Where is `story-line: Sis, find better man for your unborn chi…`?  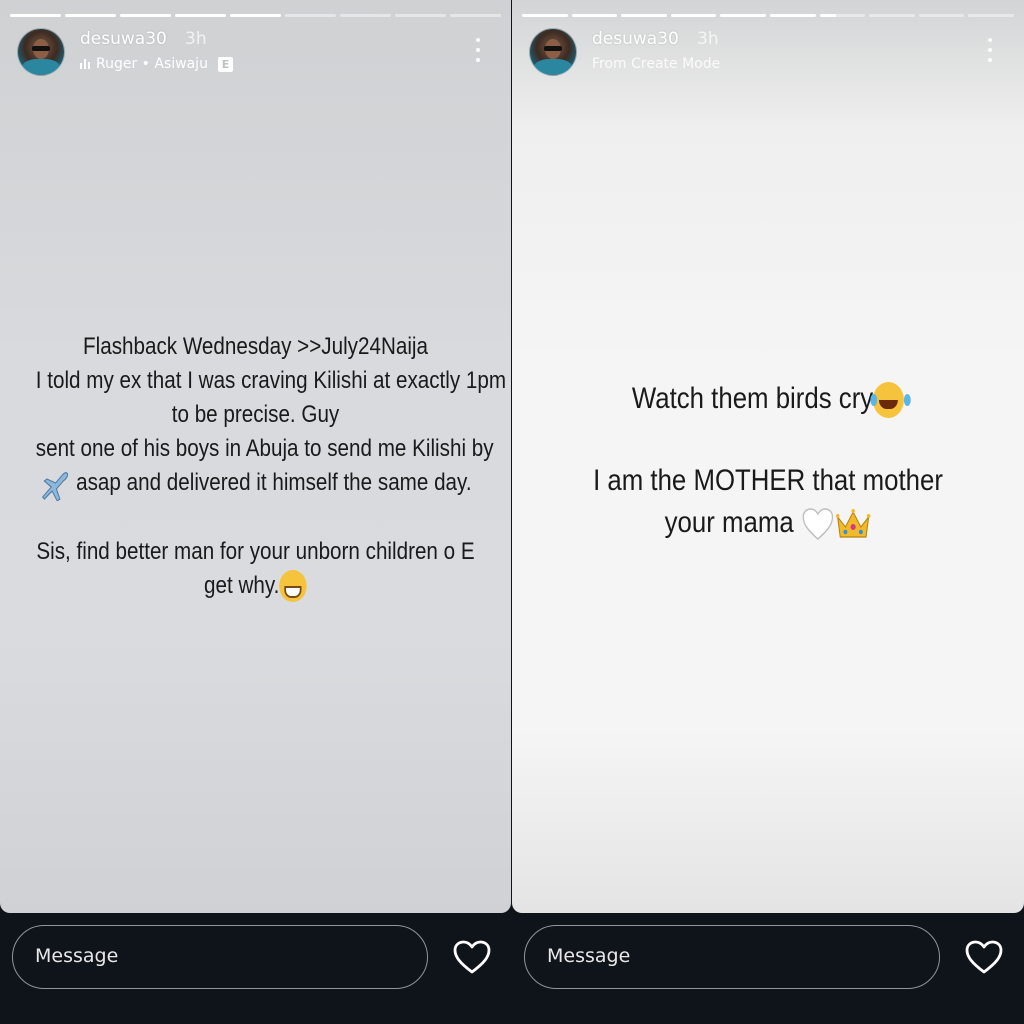 story-line: Sis, find better man for your unborn chi… is located at coordinates (255, 551).